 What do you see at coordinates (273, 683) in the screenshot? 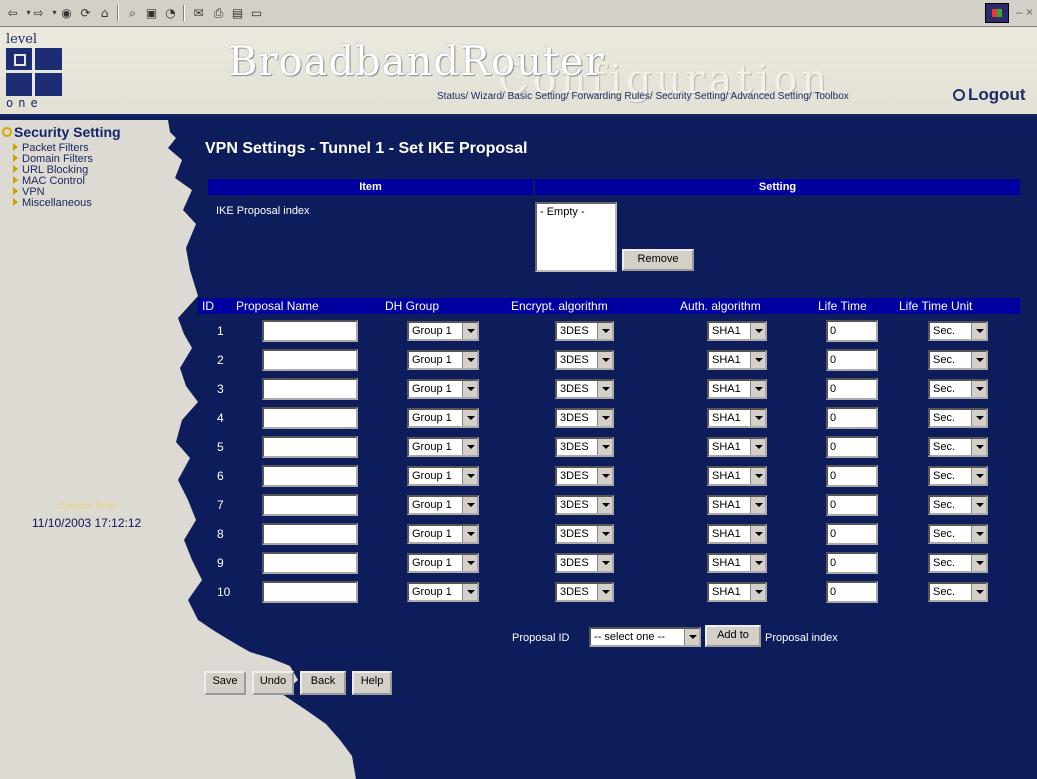
I see `undo-button: Undo` at bounding box center [273, 683].